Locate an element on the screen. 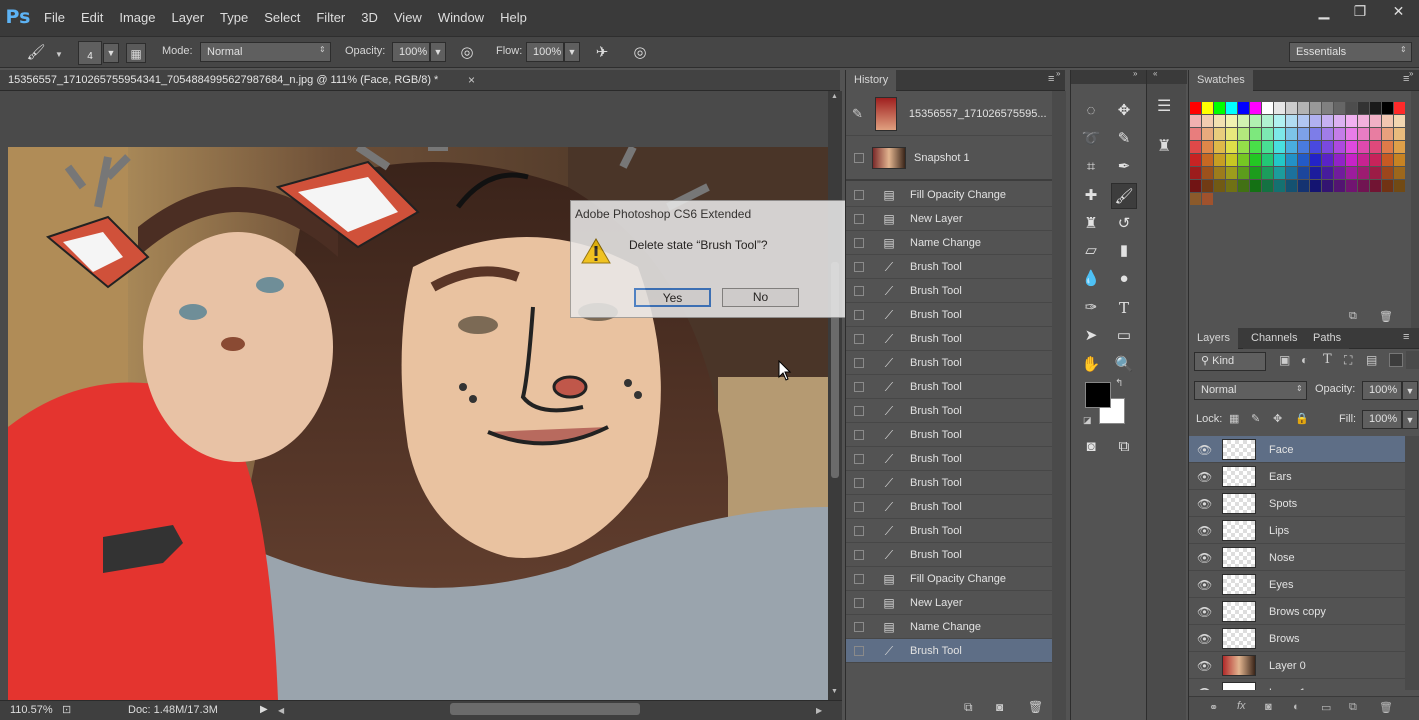  menu-help: Help is located at coordinates (513, 18).